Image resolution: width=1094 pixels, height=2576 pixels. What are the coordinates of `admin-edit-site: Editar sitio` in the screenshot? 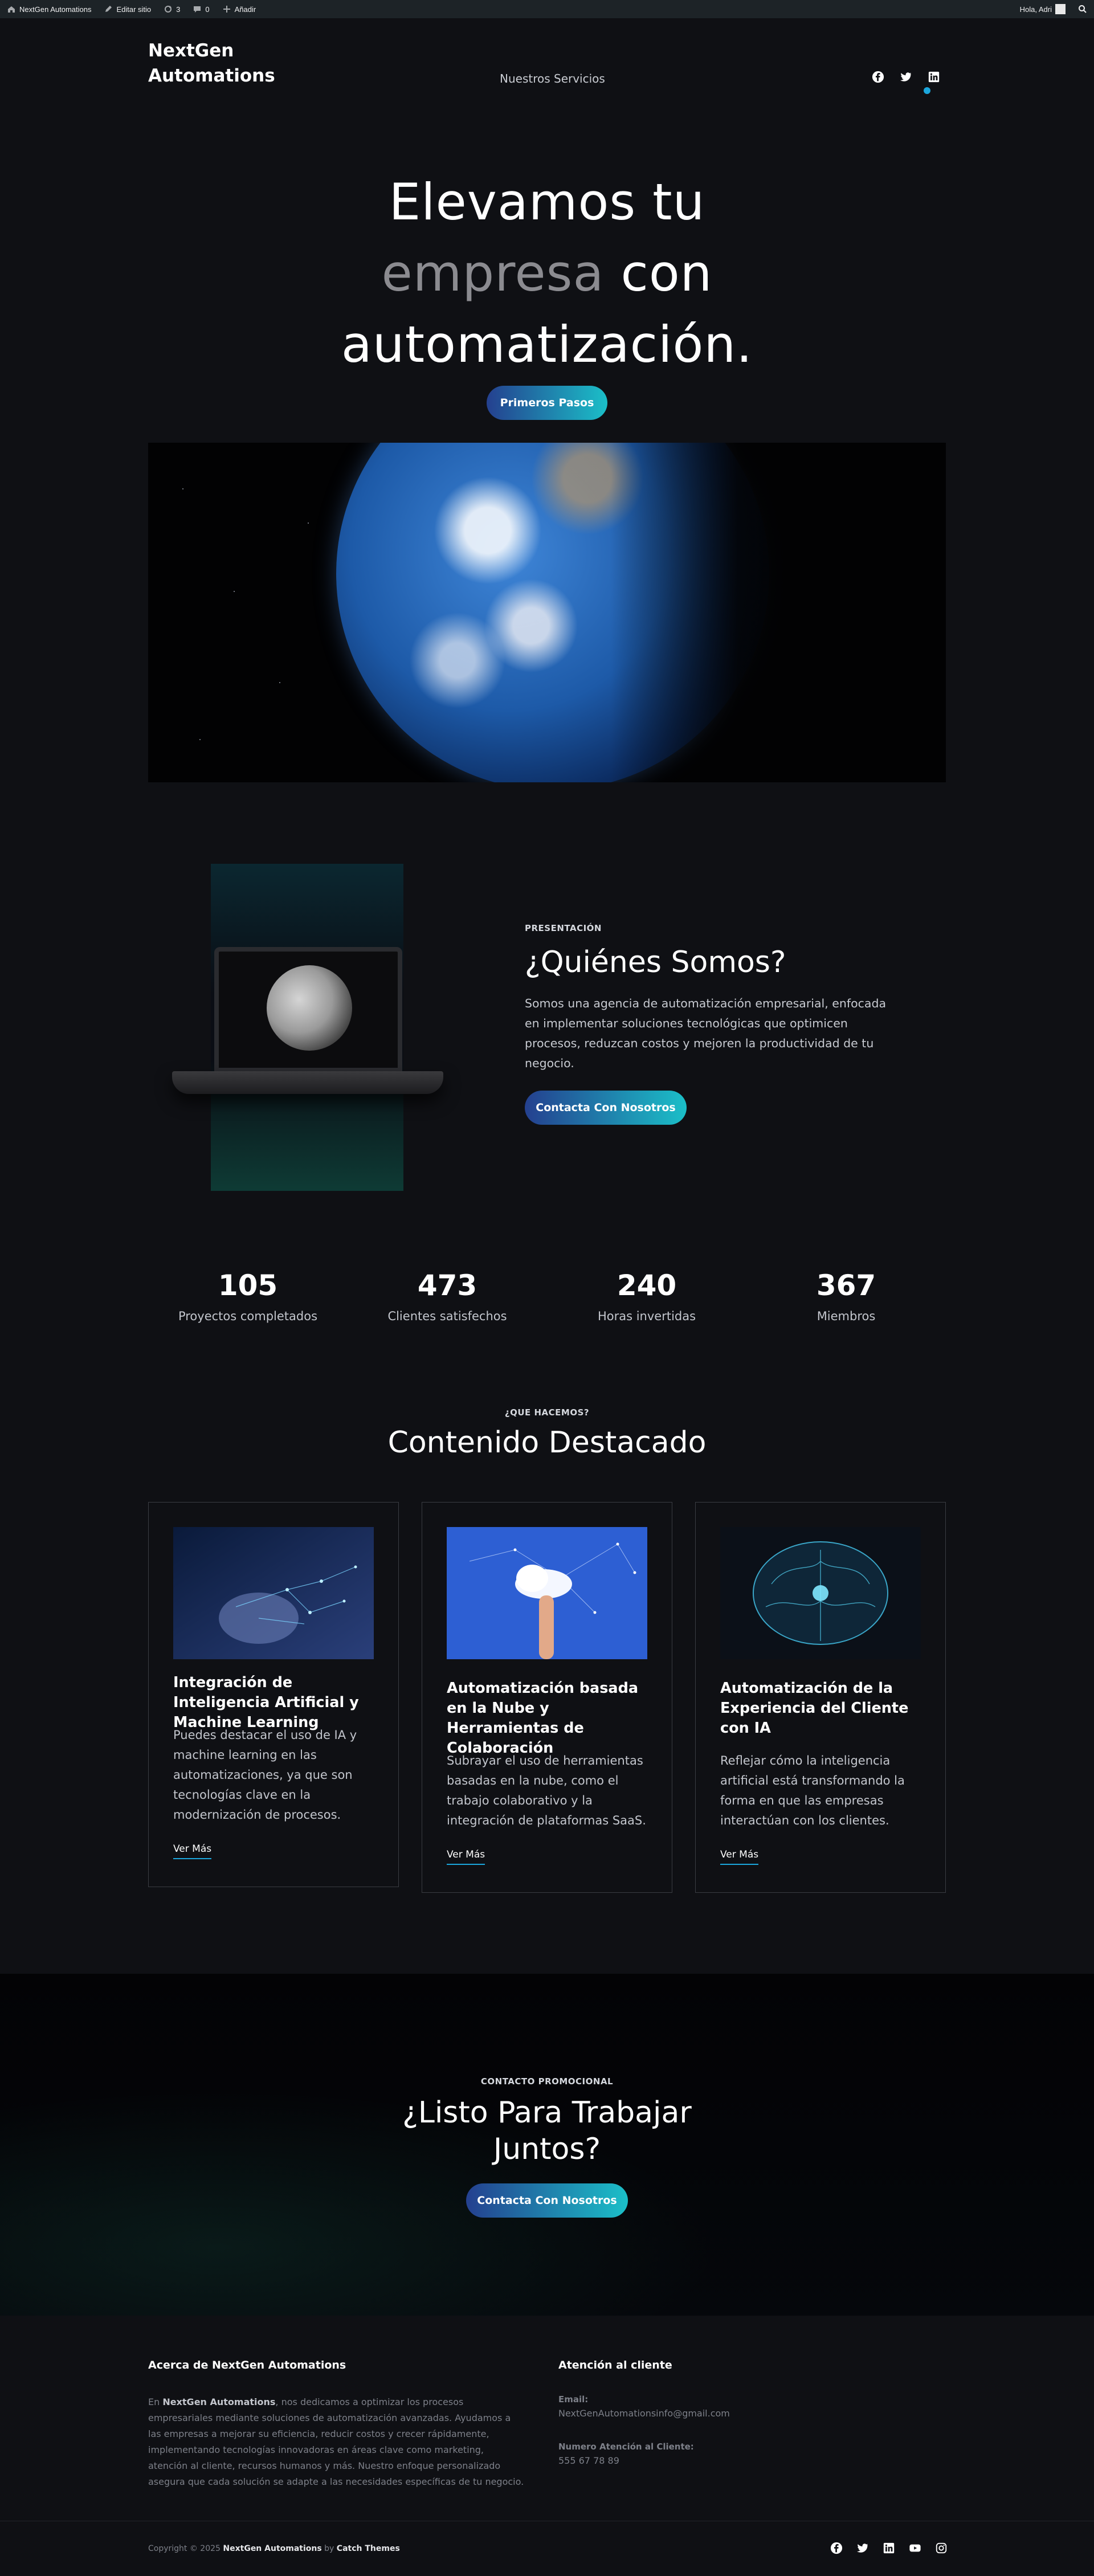 It's located at (127, 9).